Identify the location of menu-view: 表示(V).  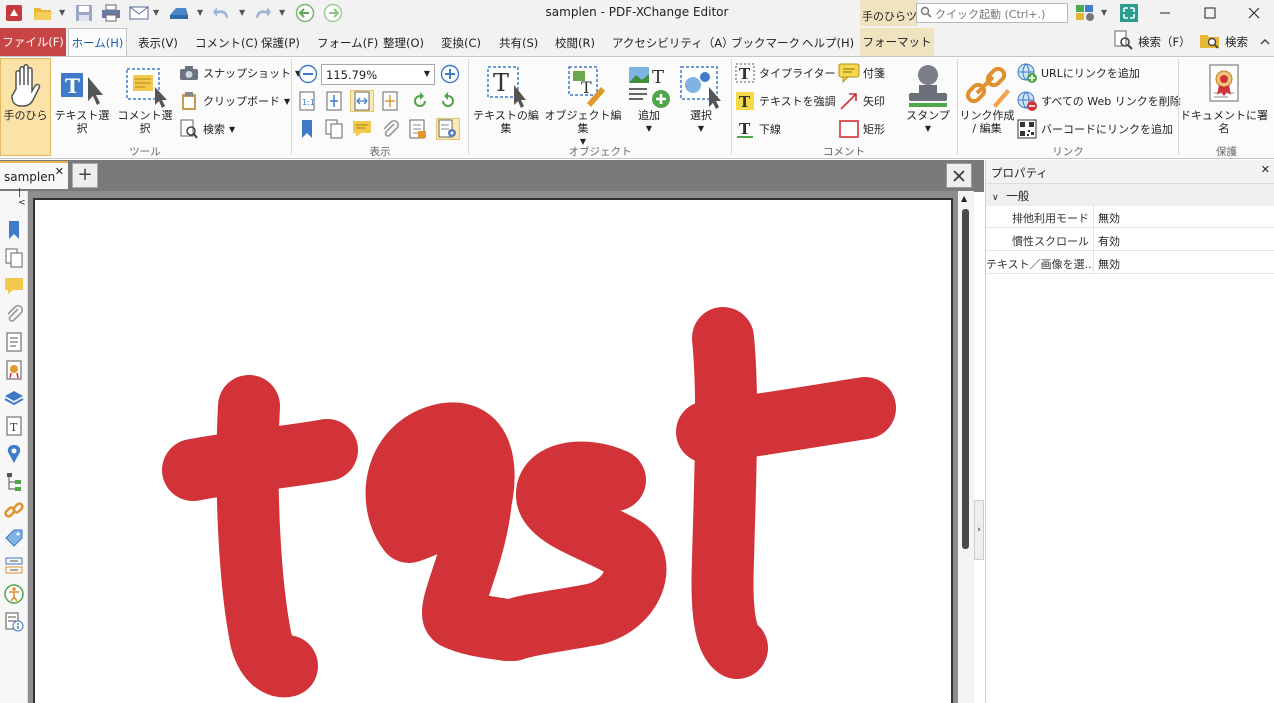
(158, 43).